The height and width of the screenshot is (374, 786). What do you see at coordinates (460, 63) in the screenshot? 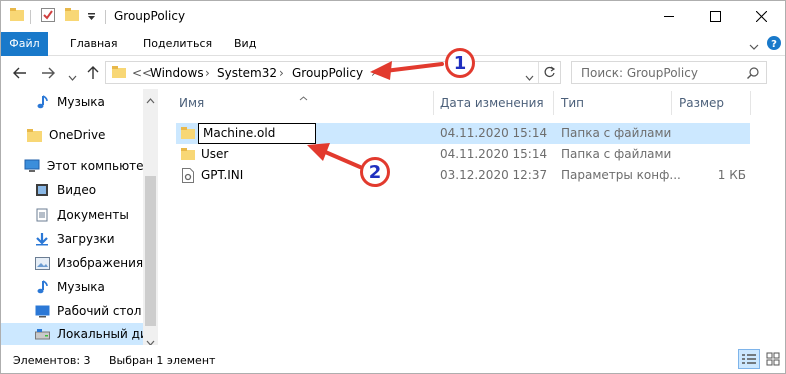
I see `annotation-badge: 1` at bounding box center [460, 63].